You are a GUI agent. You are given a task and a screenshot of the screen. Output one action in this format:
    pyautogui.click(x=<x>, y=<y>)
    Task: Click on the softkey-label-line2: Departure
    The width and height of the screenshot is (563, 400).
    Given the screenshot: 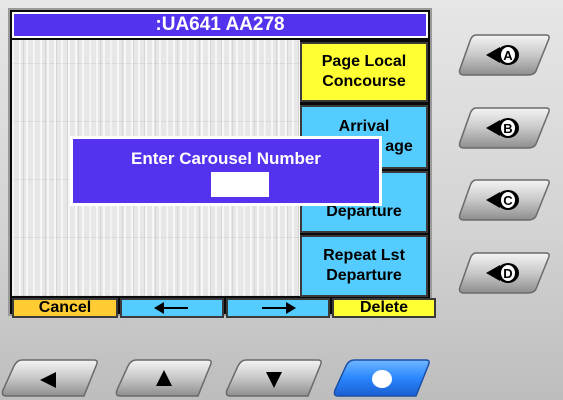 What is the action you would take?
    pyautogui.click(x=364, y=275)
    